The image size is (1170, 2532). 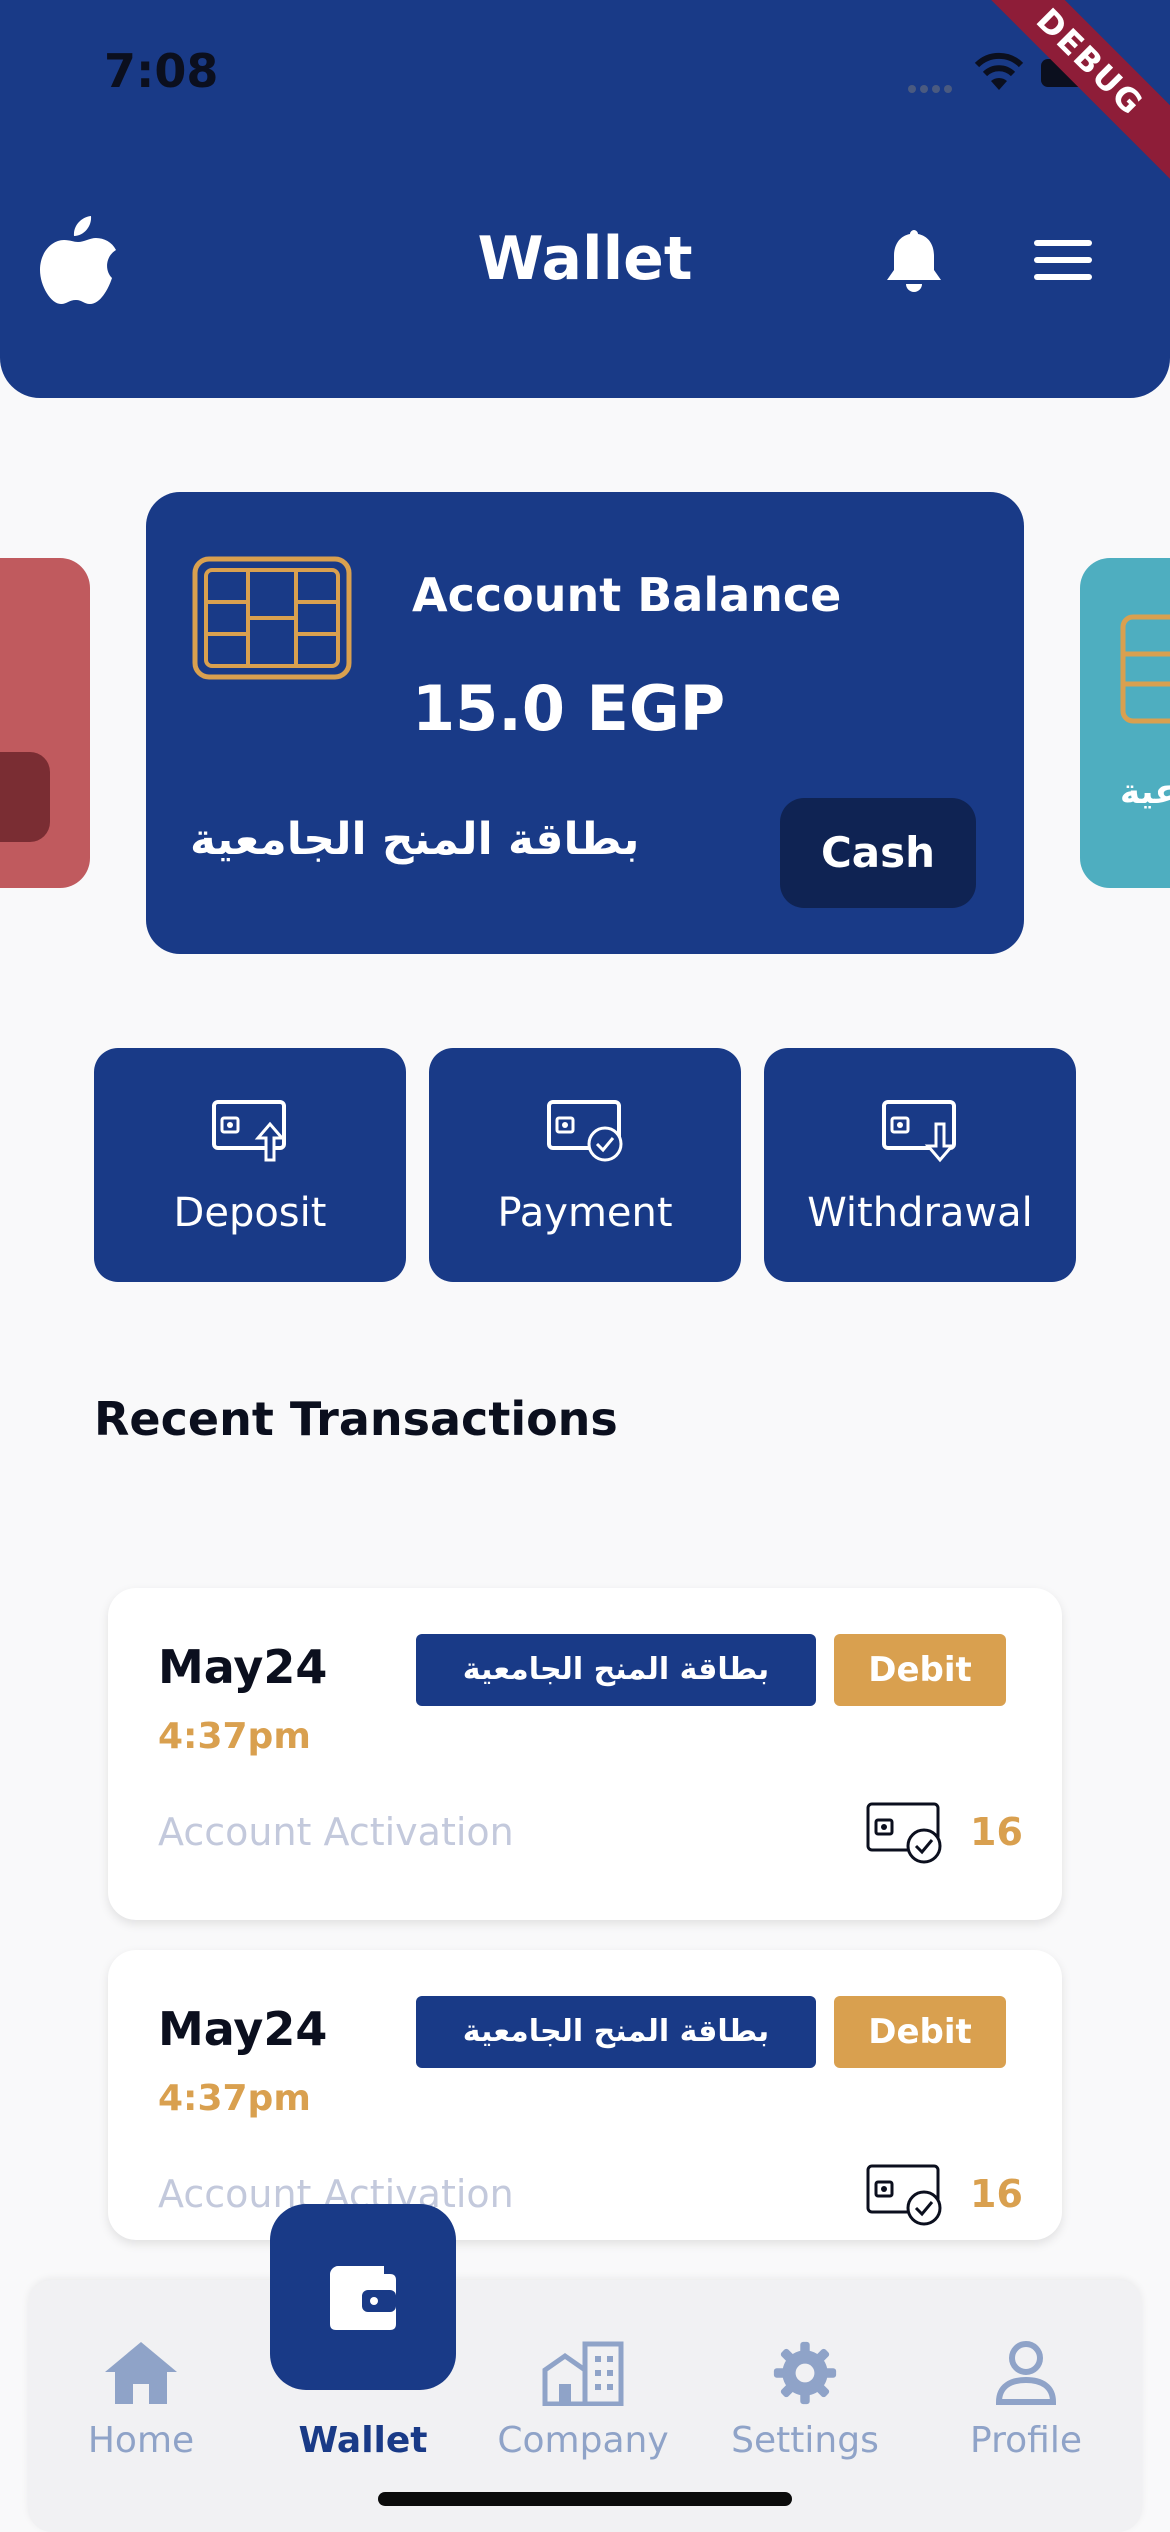 I want to click on cash-button: Cash, so click(x=878, y=853).